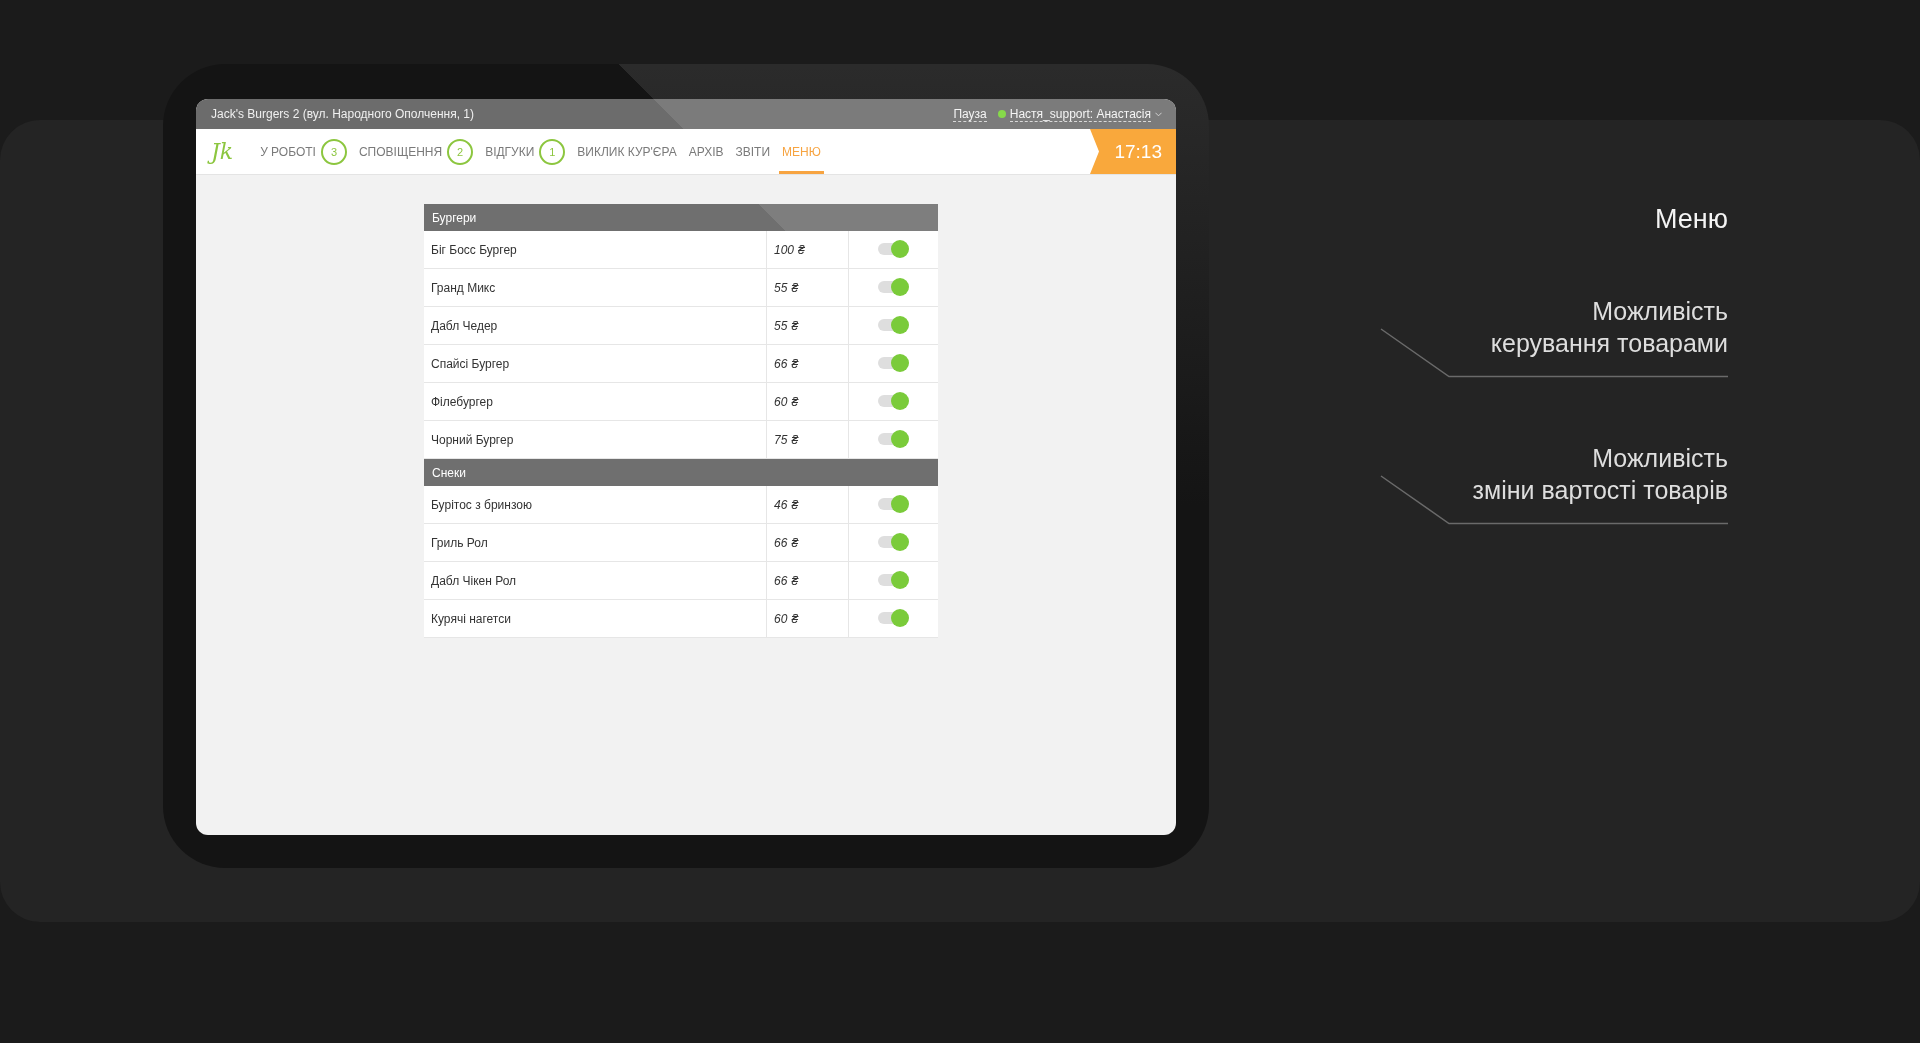  Describe the element at coordinates (706, 151) in the screenshot. I see `nav-tab: АРХІВ` at that location.